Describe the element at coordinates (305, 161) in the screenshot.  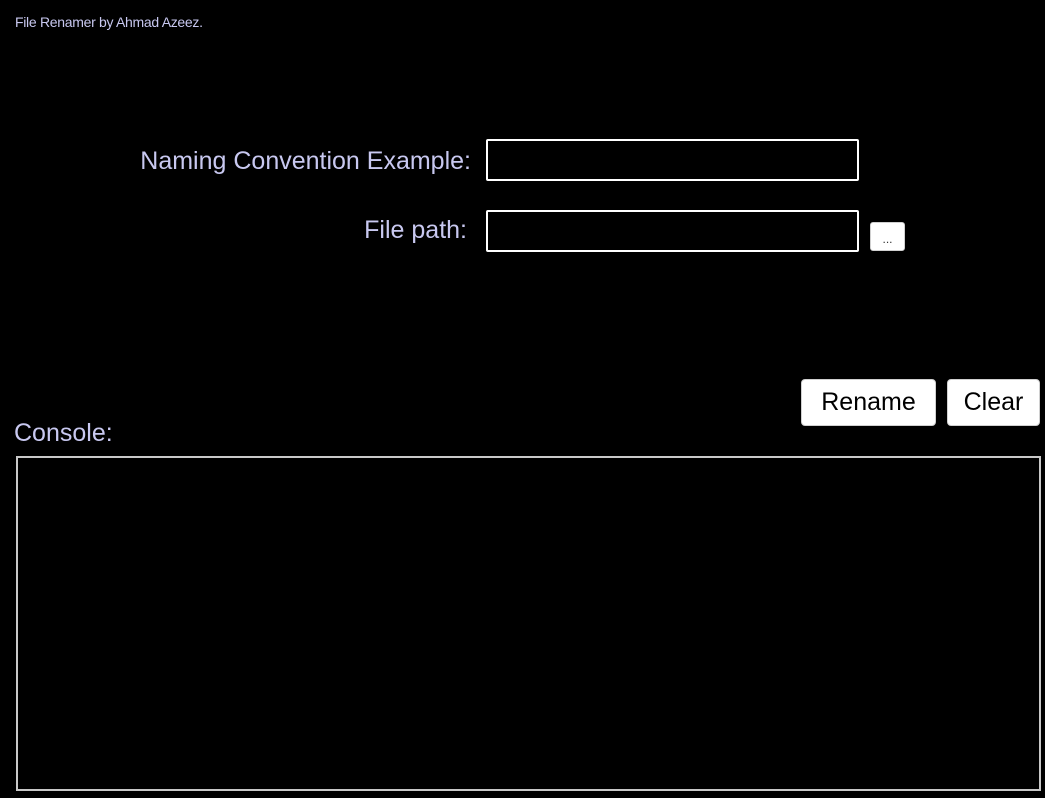
I see `naming-convention-label: Naming Convention Example:` at that location.